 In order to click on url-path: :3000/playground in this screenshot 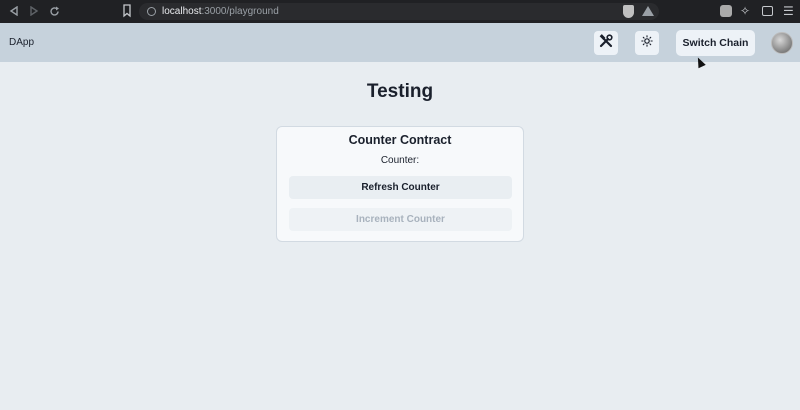, I will do `click(240, 11)`.